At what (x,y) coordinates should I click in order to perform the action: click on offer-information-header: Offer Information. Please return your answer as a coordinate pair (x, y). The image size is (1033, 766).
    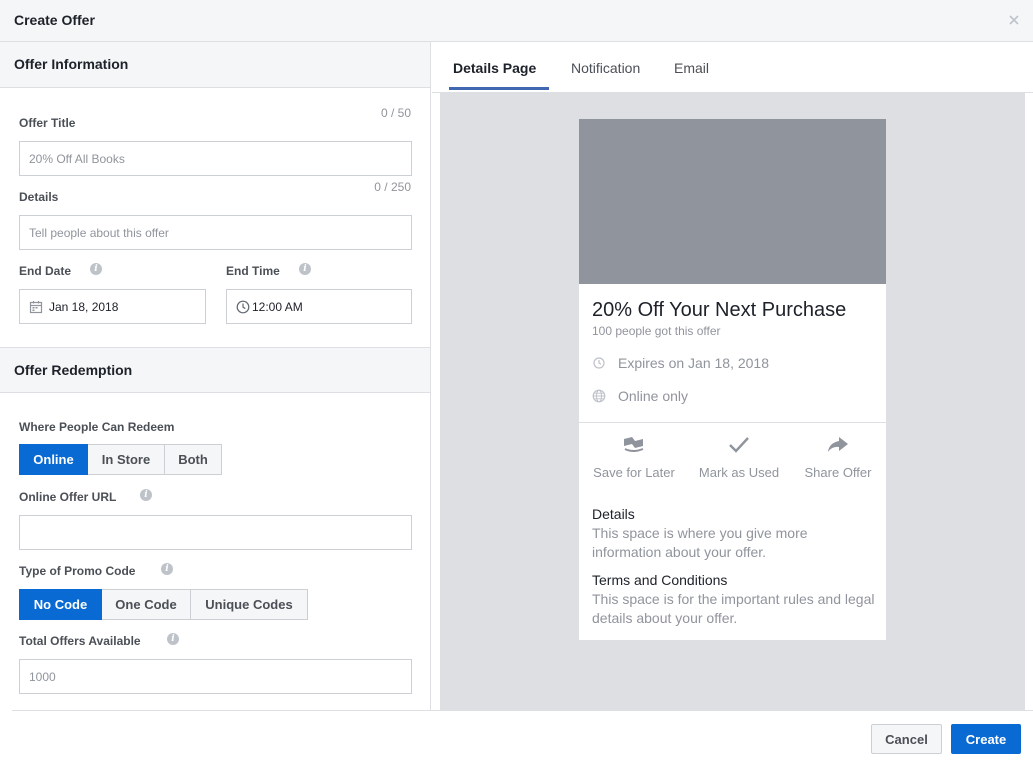
    Looking at the image, I should click on (215, 65).